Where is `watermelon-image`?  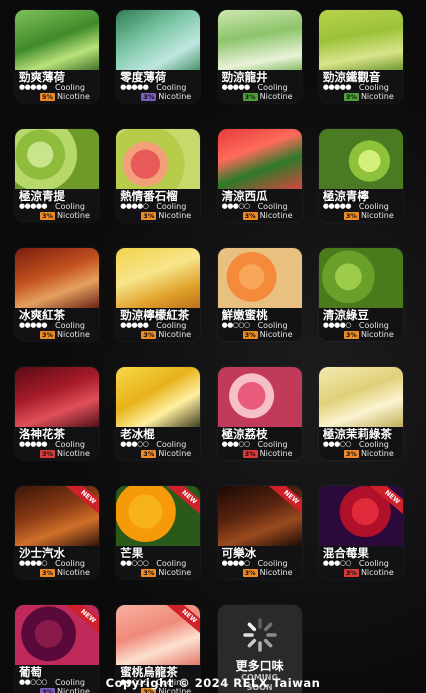 watermelon-image is located at coordinates (259, 161).